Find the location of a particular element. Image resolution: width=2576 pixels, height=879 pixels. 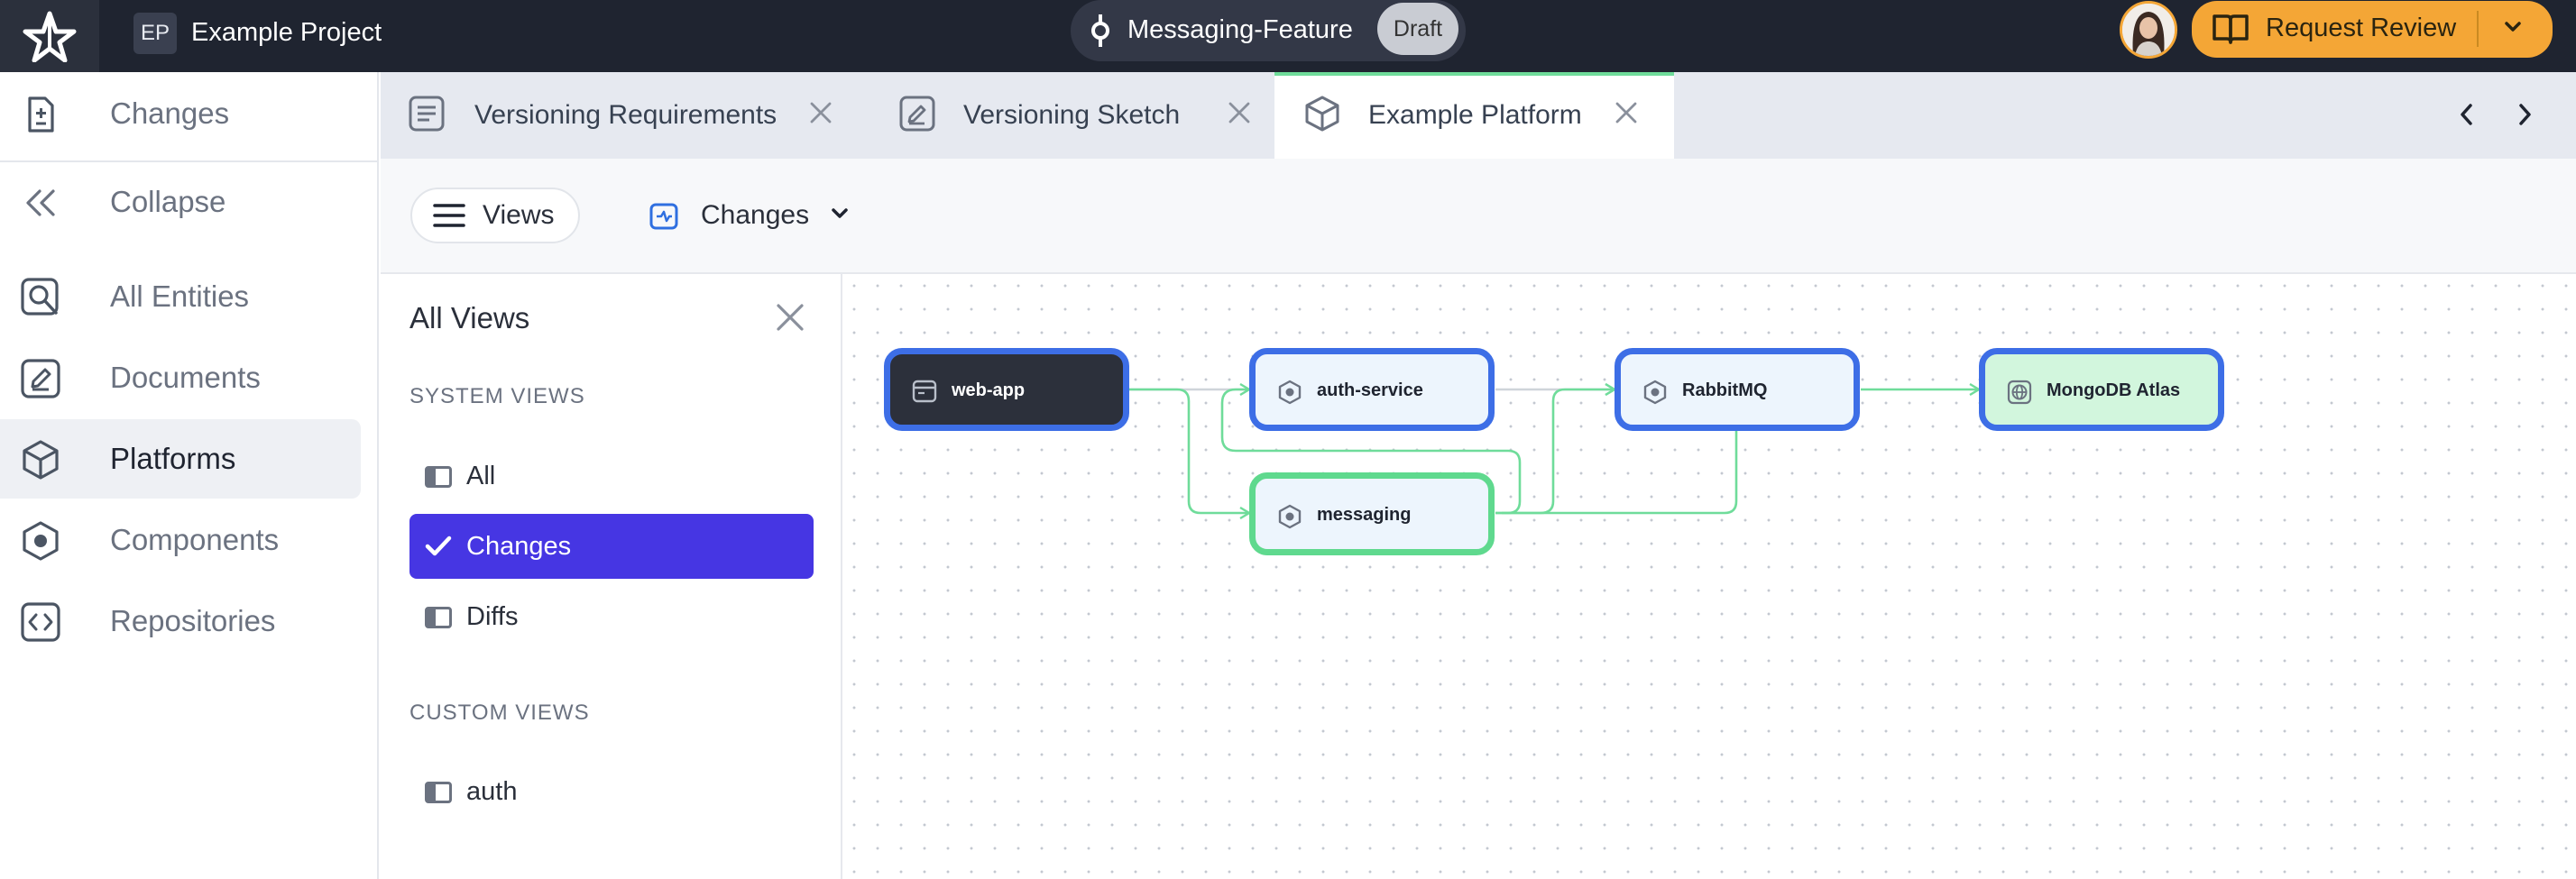

menu-icon is located at coordinates (449, 215).